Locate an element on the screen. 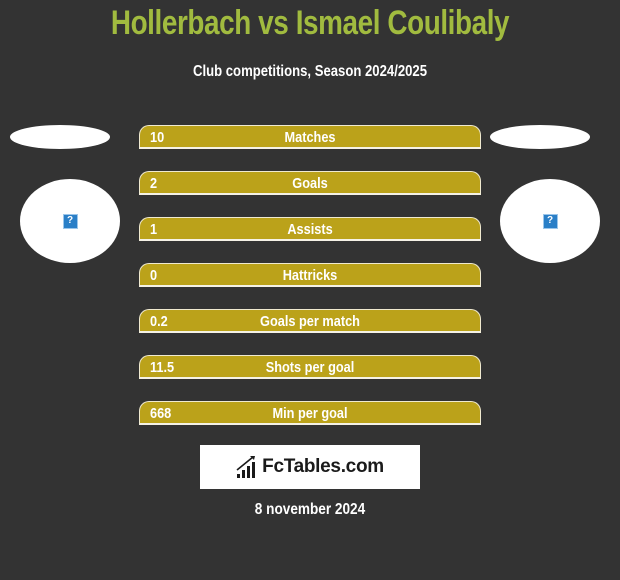 Image resolution: width=620 pixels, height=580 pixels. stat-row-assists: 1 Assists is located at coordinates (310, 229).